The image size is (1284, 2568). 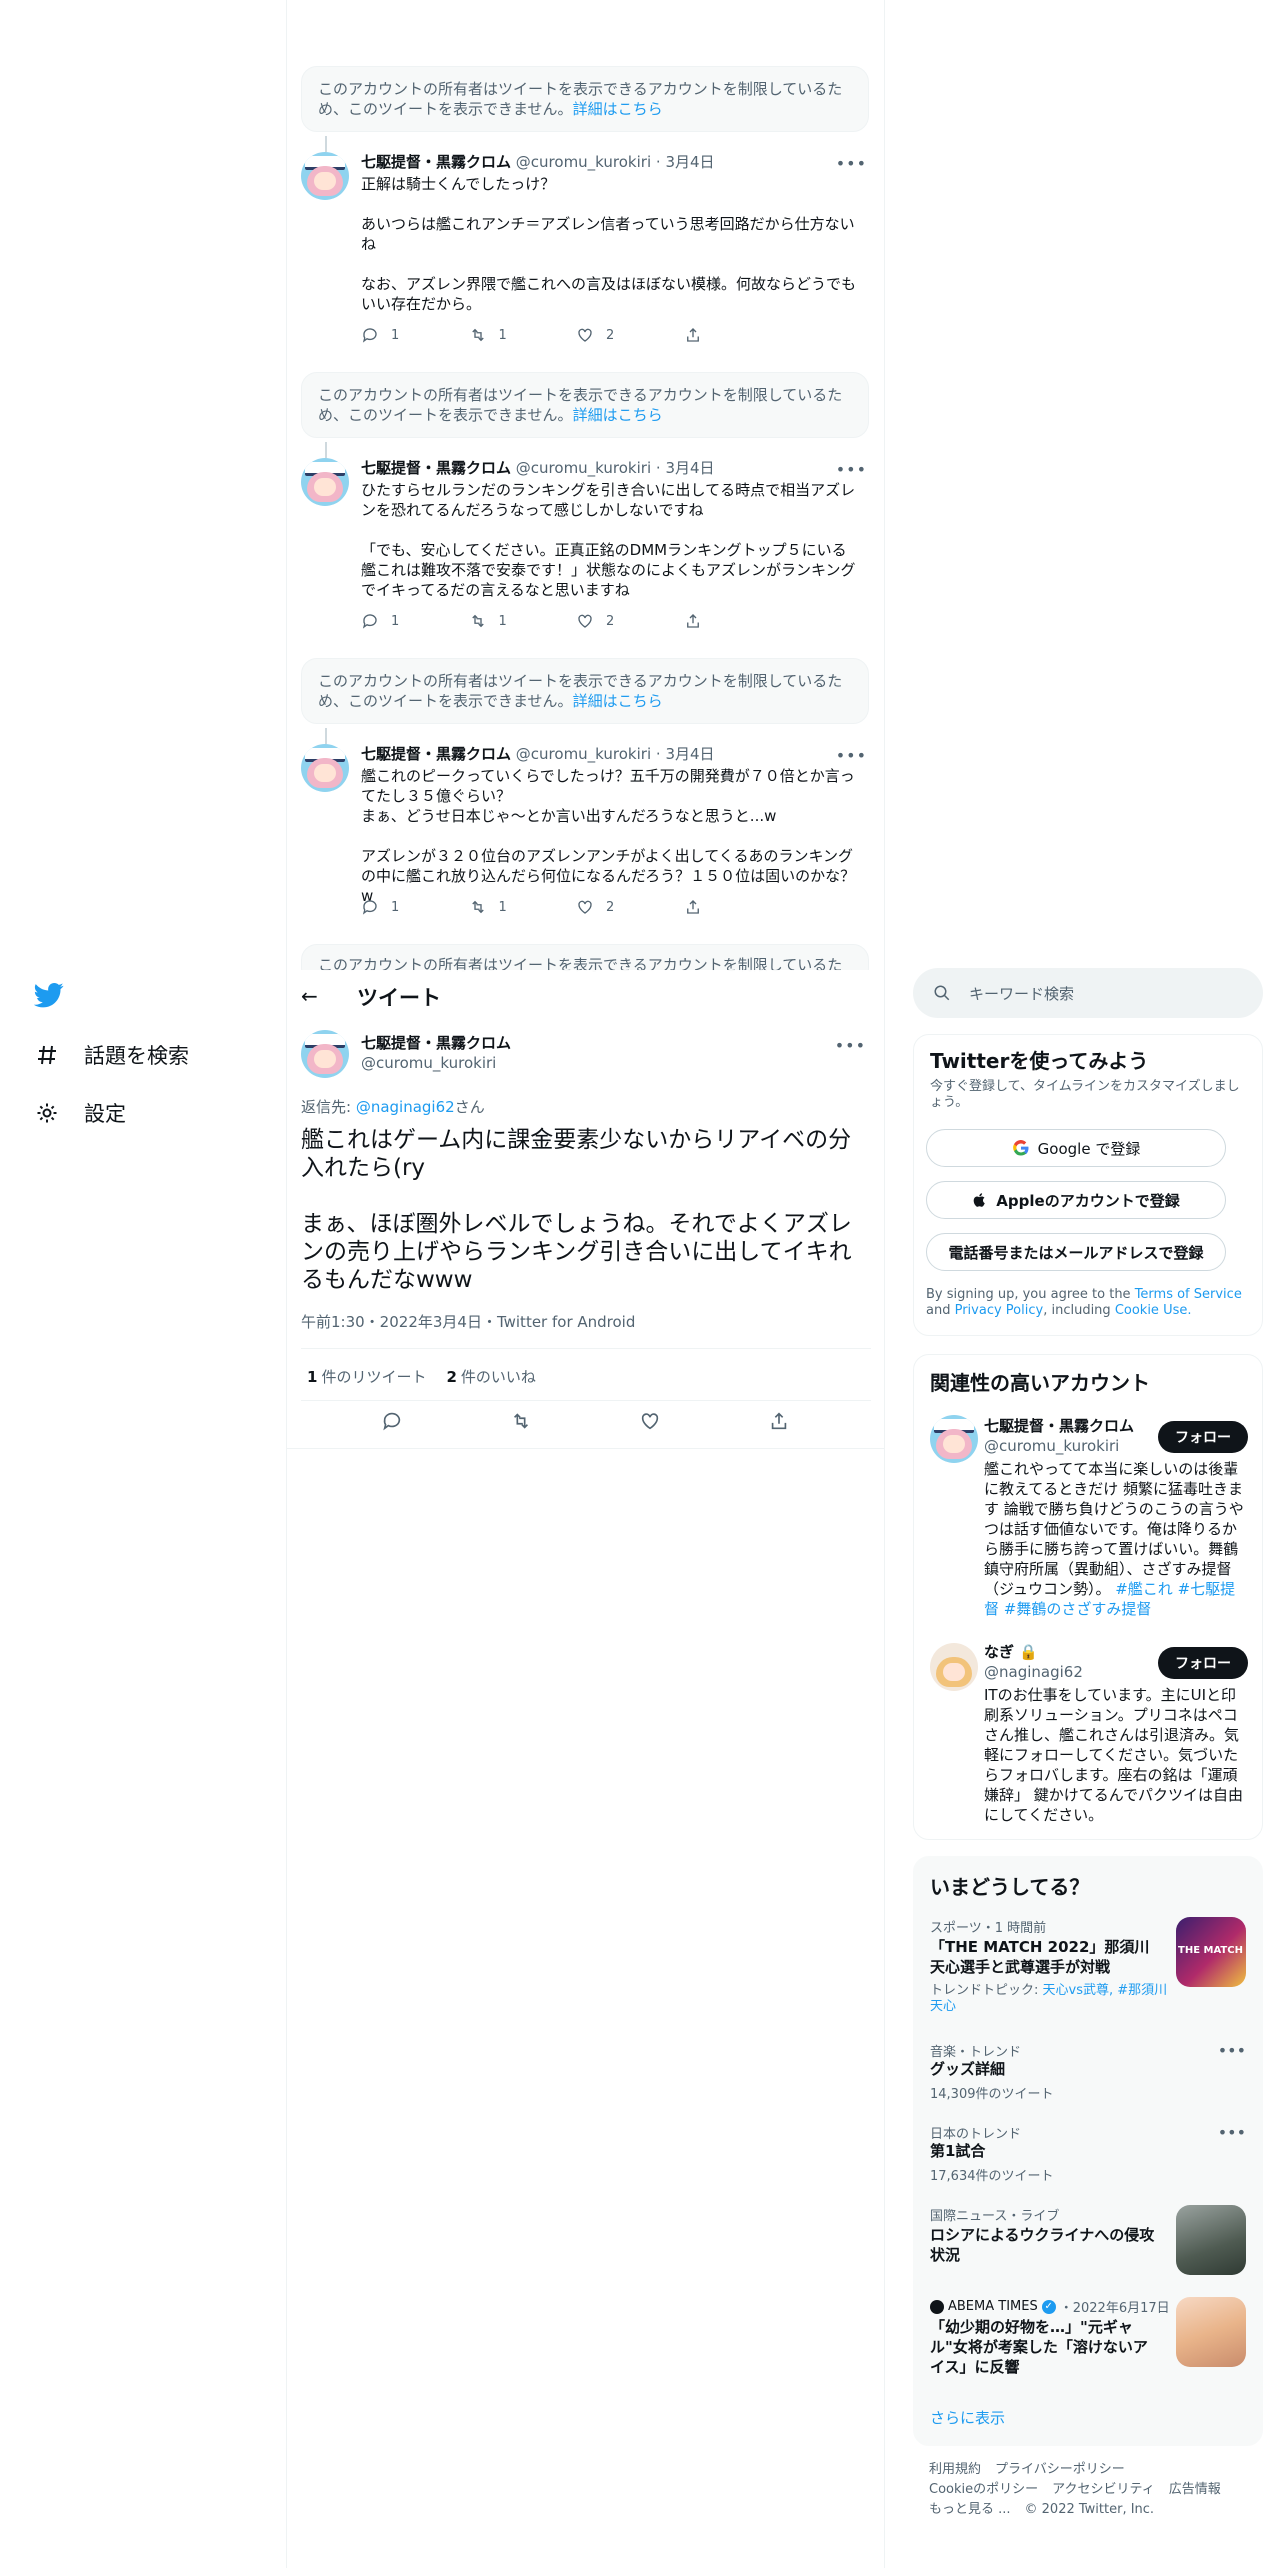 I want to click on nav-settings: 設定, so click(x=80, y=1113).